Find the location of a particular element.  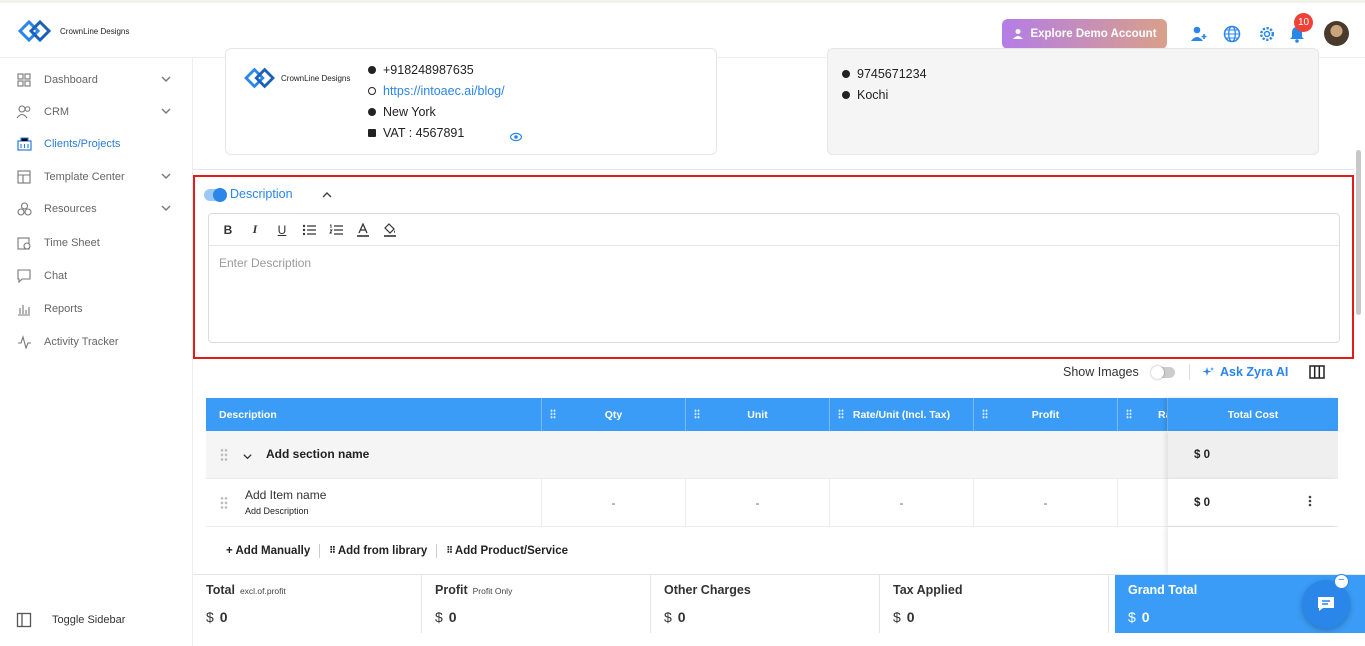

sidebar-item-clients-projects: Clients/Projects is located at coordinates (96, 144).